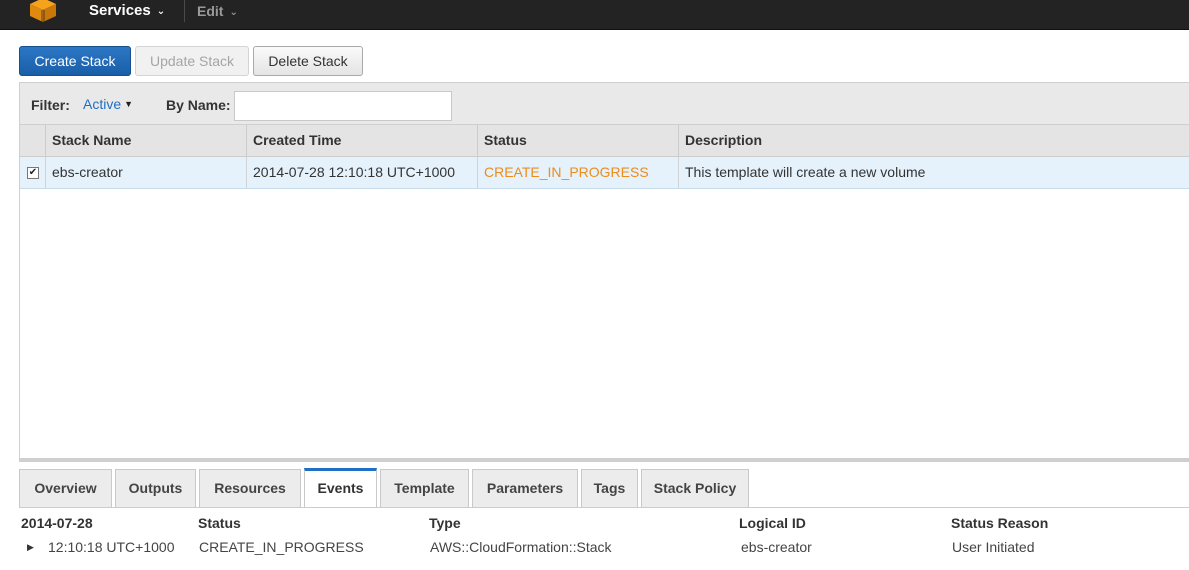  I want to click on row-select-cell: ✔, so click(32, 172).